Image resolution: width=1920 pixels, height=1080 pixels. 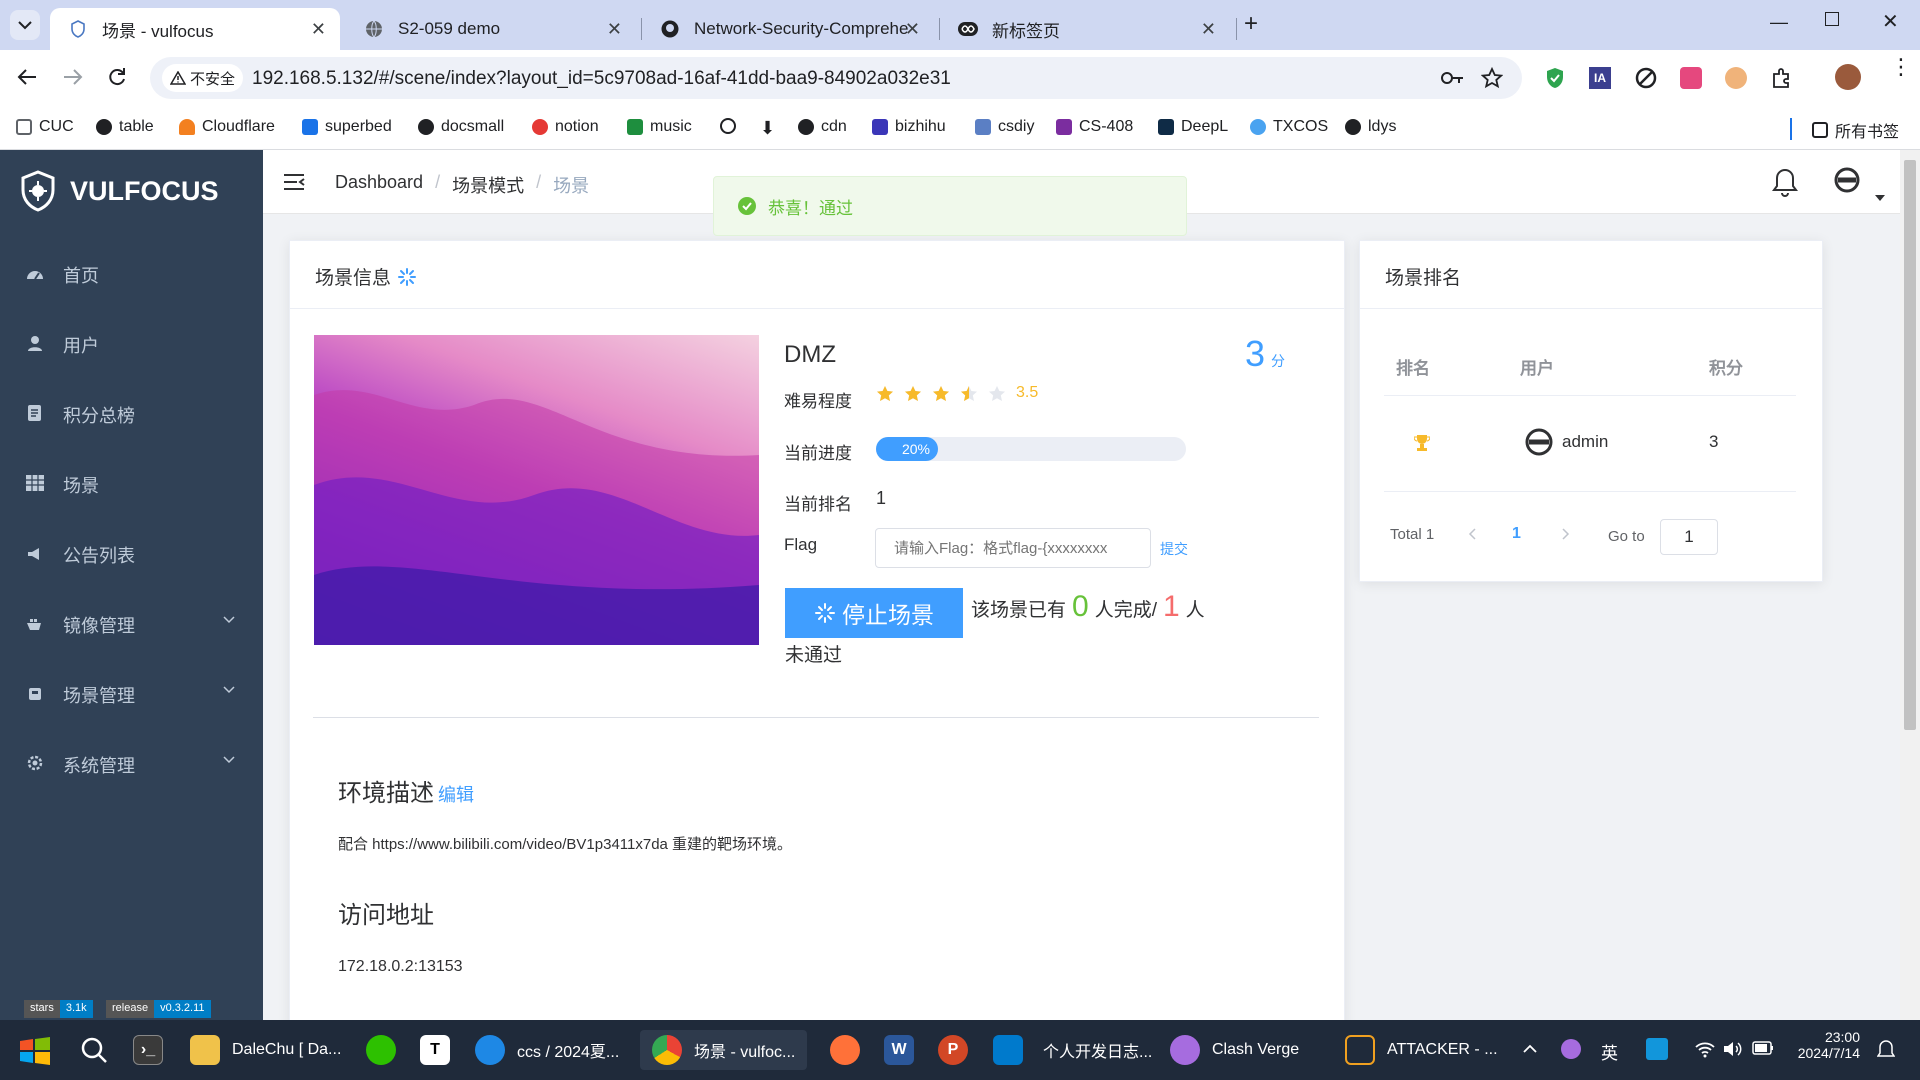 What do you see at coordinates (1004, 127) in the screenshot?
I see `bookmark-item: csdiy` at bounding box center [1004, 127].